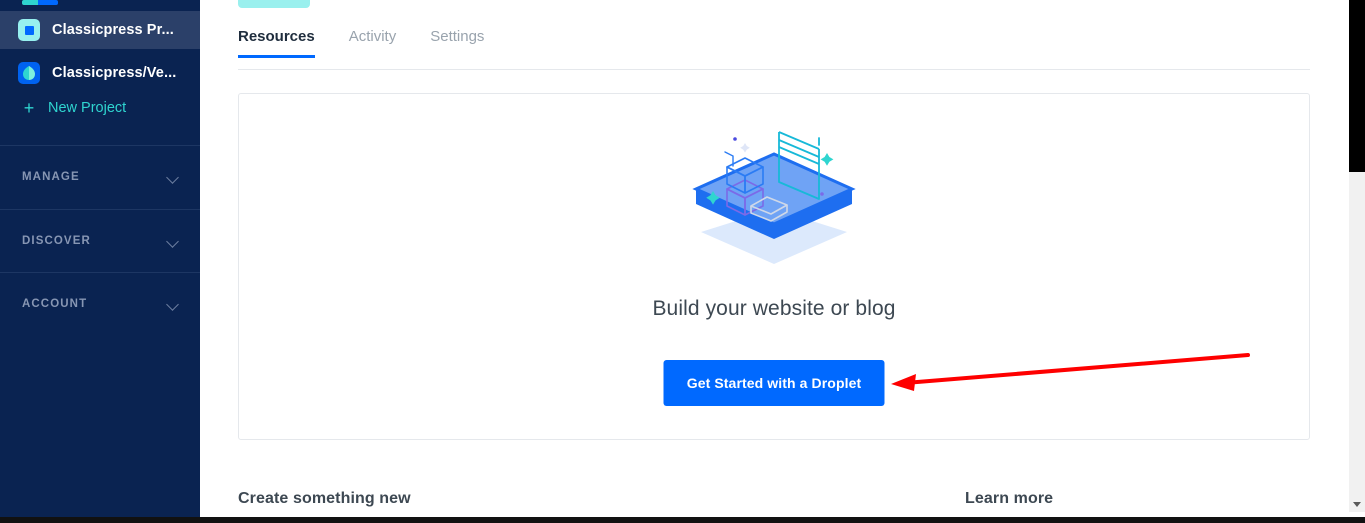  I want to click on tab-activity: Activity, so click(373, 43).